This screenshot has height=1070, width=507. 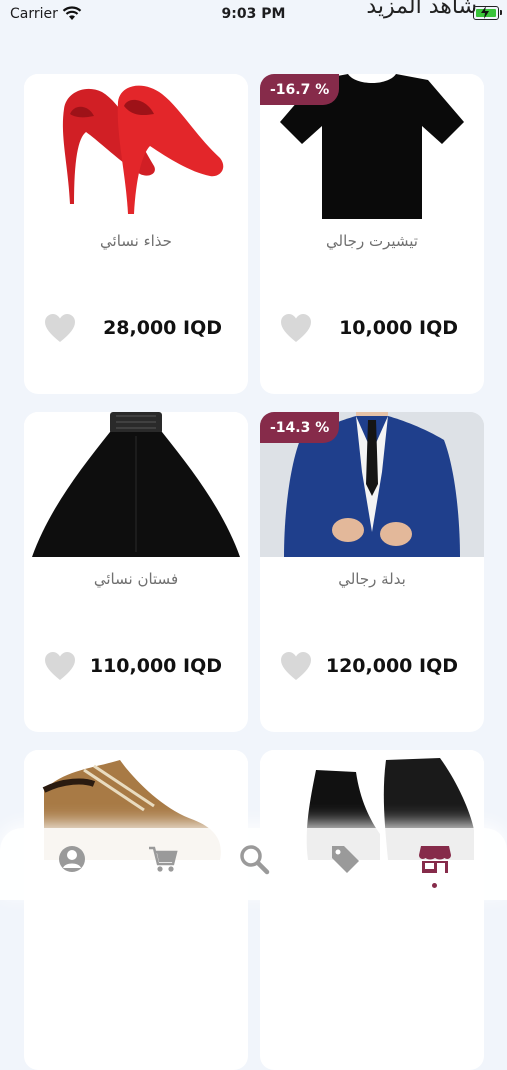 I want to click on product-card: -14.3 % بدلة رجالي 120,000 IQD, so click(x=372, y=572).